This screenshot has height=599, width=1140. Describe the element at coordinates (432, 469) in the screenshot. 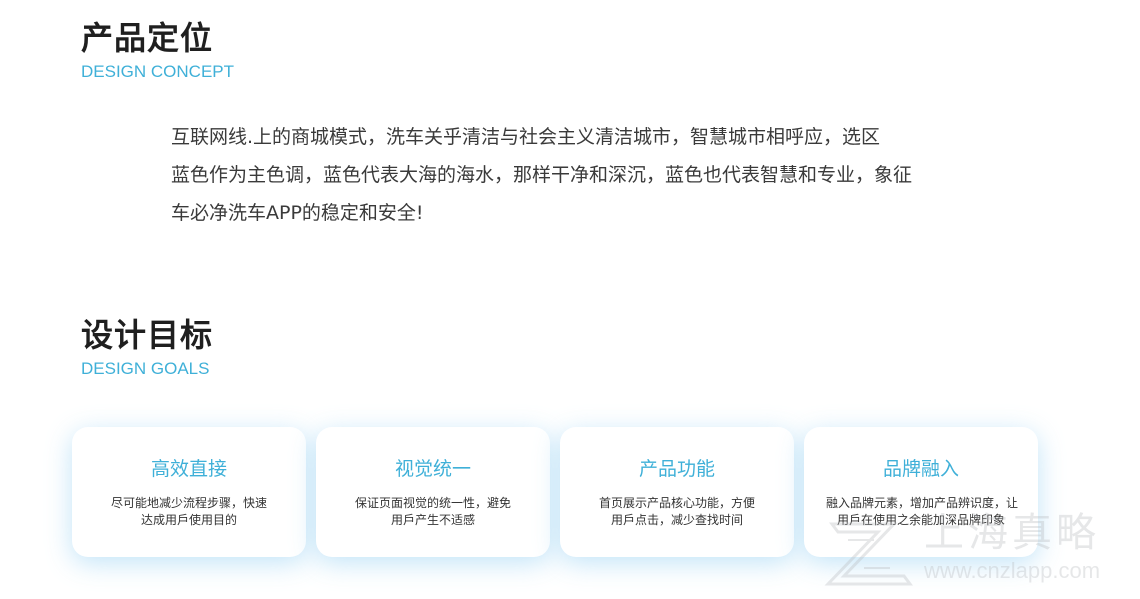

I see `goal-card-title: 视觉统一` at that location.